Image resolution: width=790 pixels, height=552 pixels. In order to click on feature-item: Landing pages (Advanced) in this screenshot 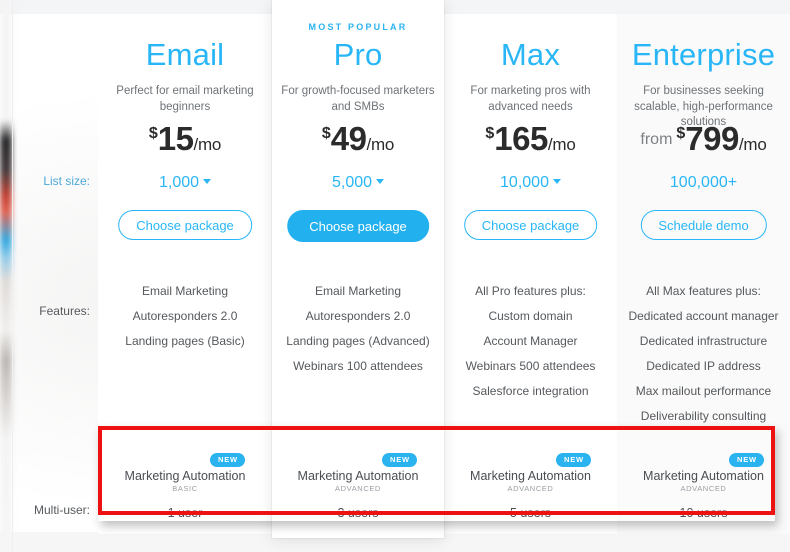, I will do `click(358, 341)`.